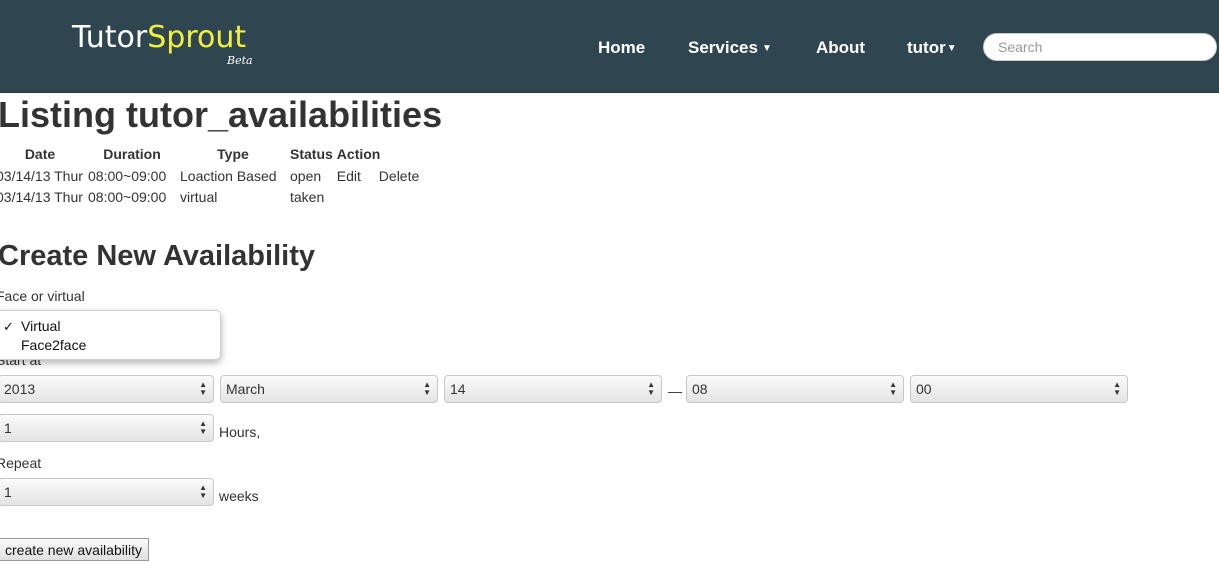  What do you see at coordinates (42, 296) in the screenshot?
I see `face-or-virtual-label: Face or virtual` at bounding box center [42, 296].